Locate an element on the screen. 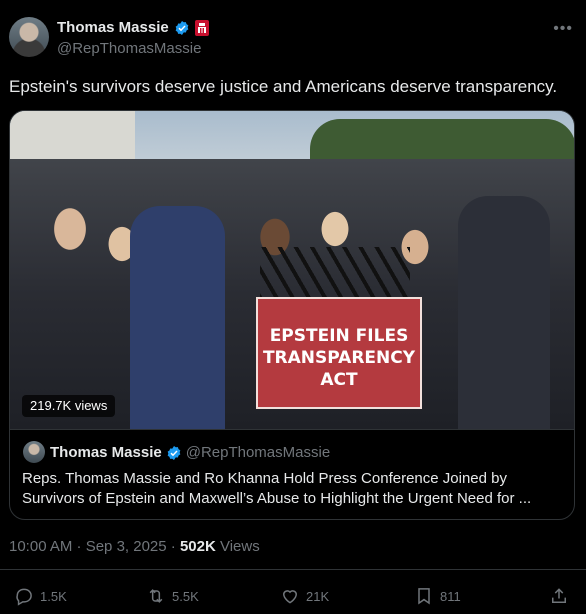  tweet-meta: 10:00 AM · Sep 3, 2025 · 502K Views is located at coordinates (134, 546).